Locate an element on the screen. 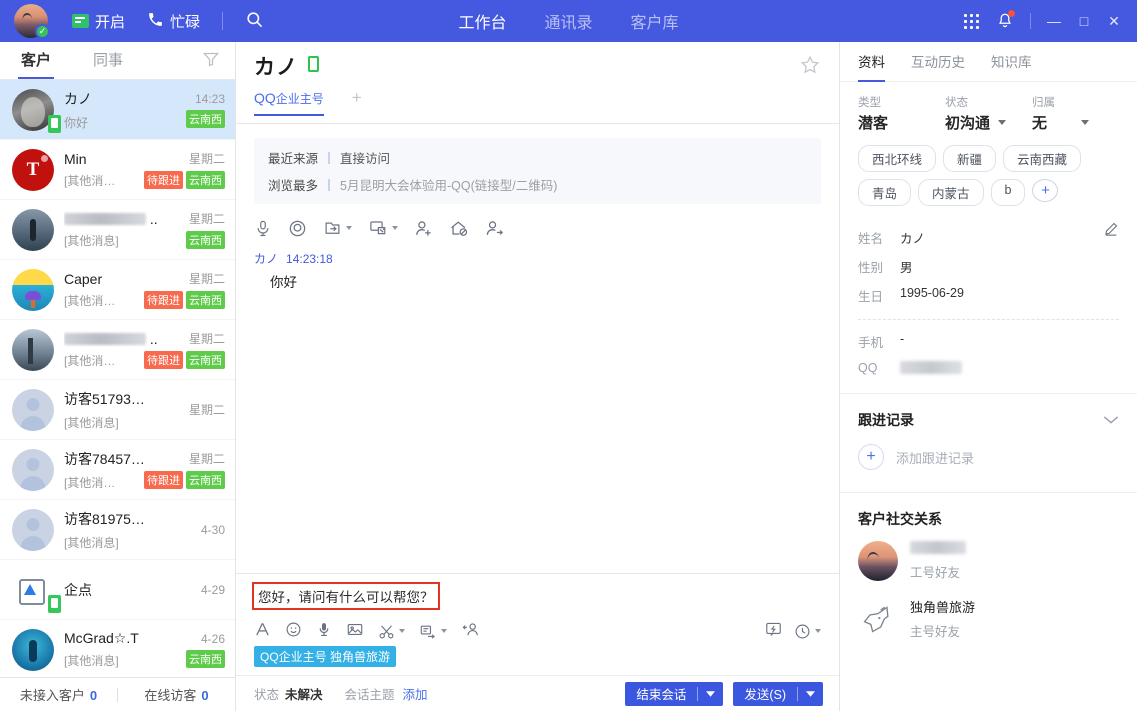  send-button: 发送(S) is located at coordinates (778, 693).